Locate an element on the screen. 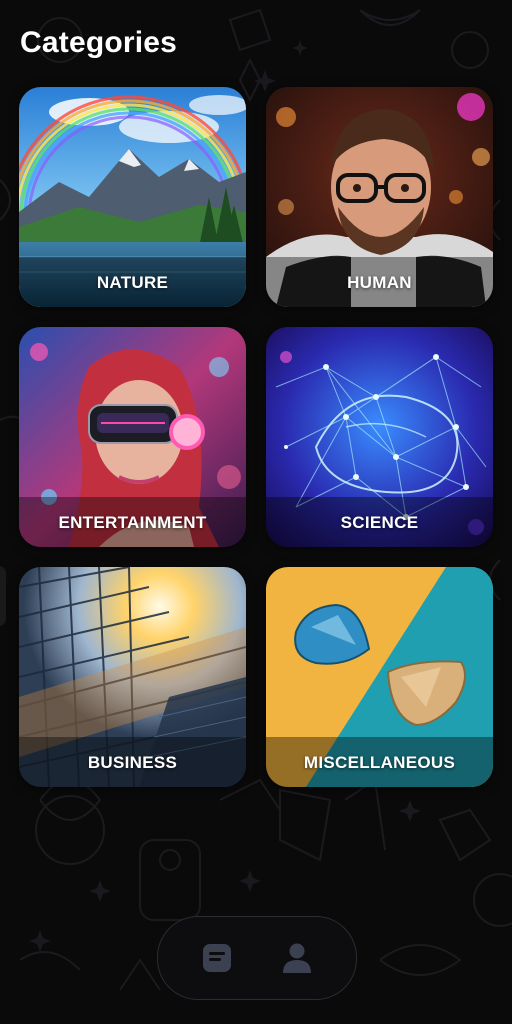 The height and width of the screenshot is (1024, 512). category-label: SCIENCE is located at coordinates (379, 522).